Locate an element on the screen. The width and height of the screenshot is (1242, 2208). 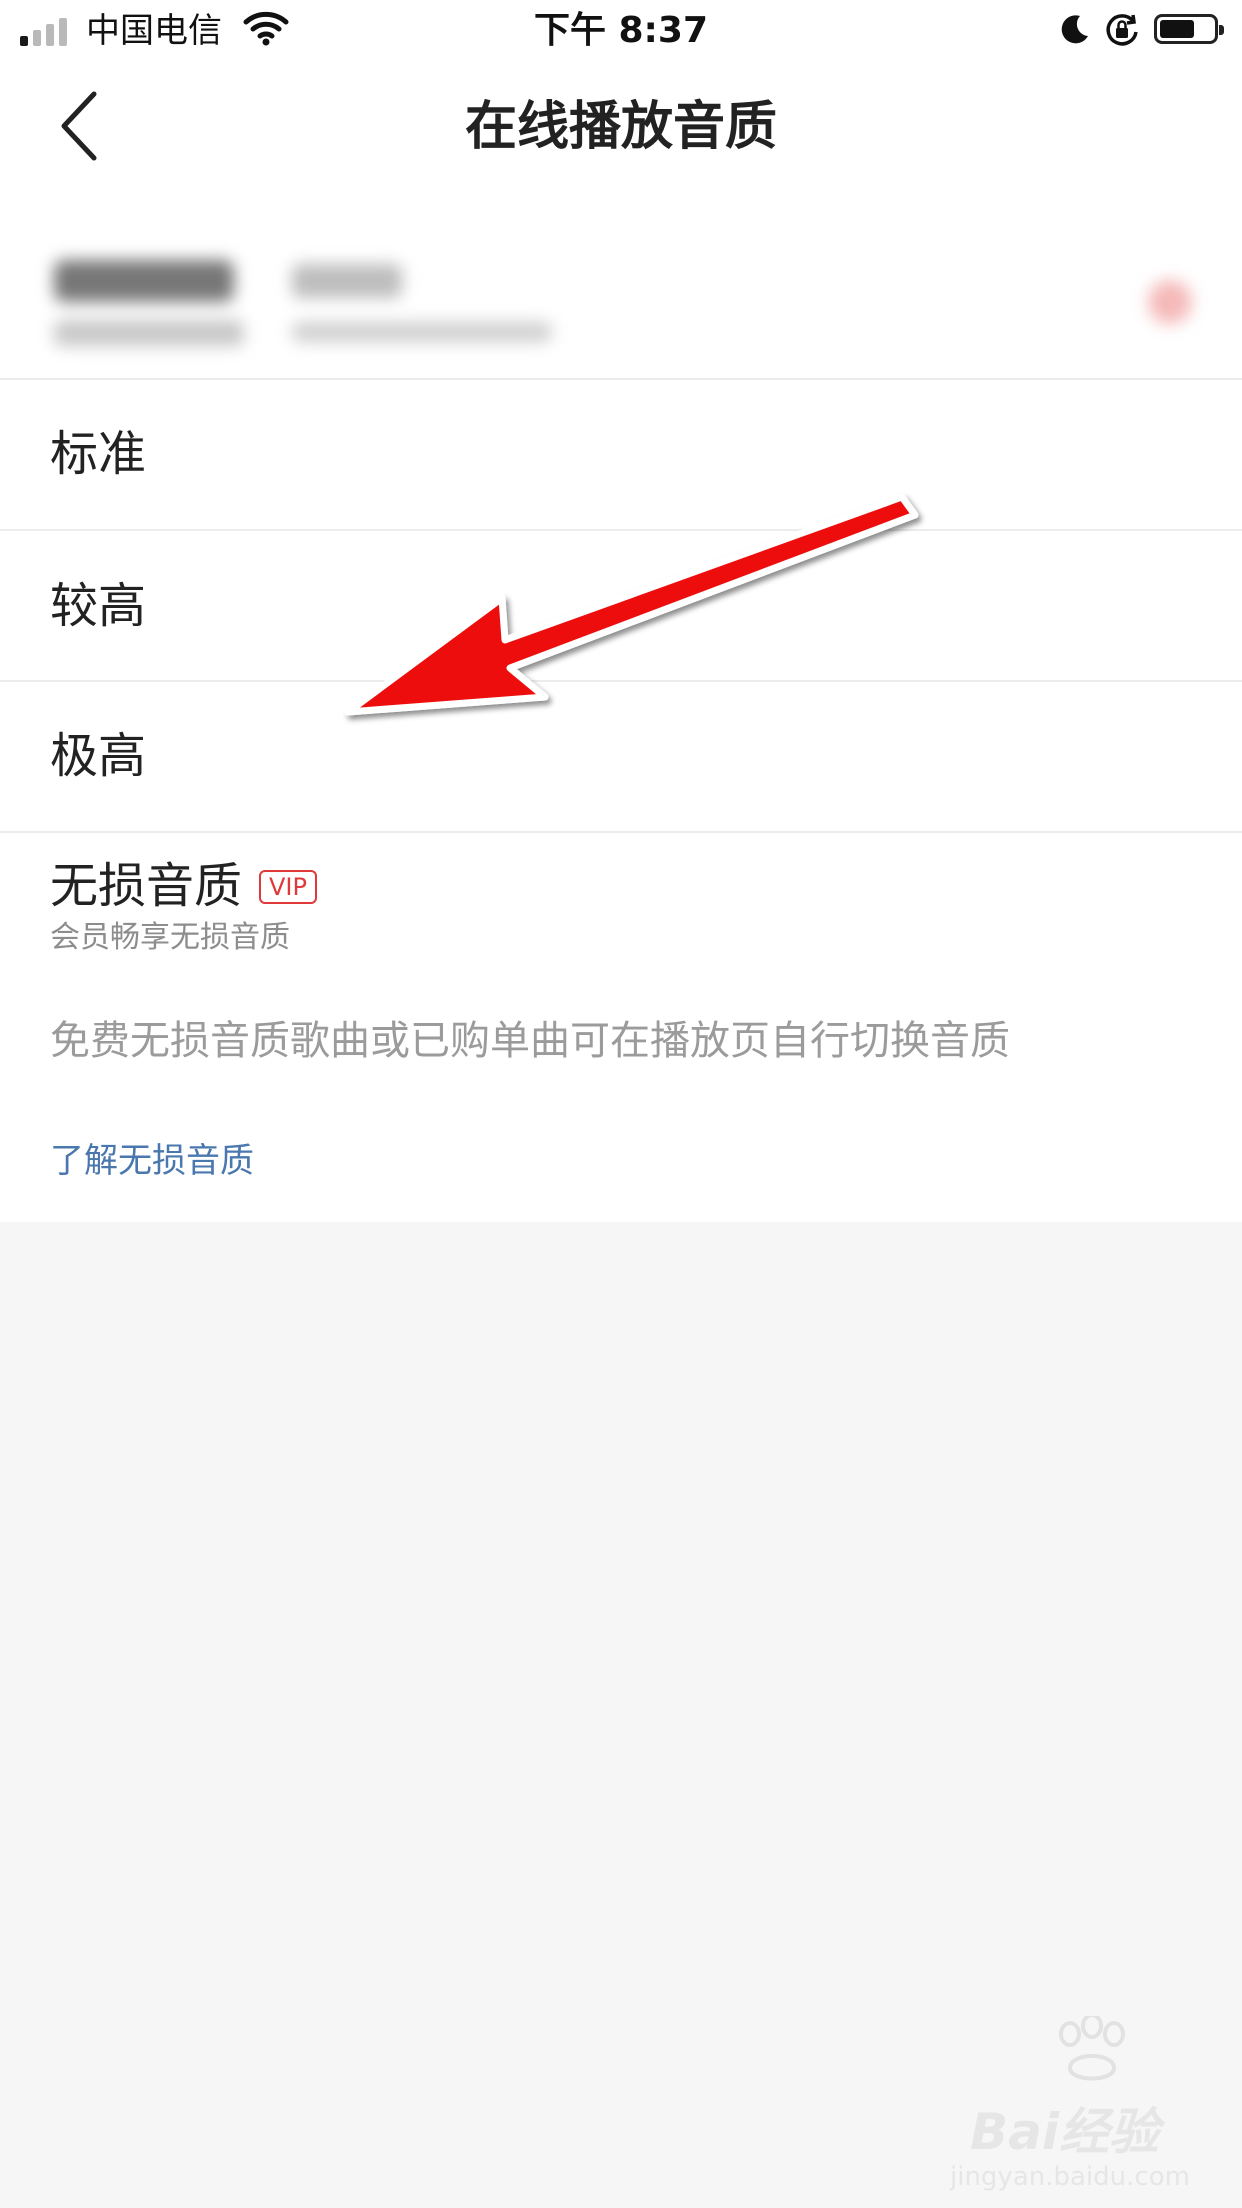
watermark-main: Bai经验 is located at coordinates (1064, 2132).